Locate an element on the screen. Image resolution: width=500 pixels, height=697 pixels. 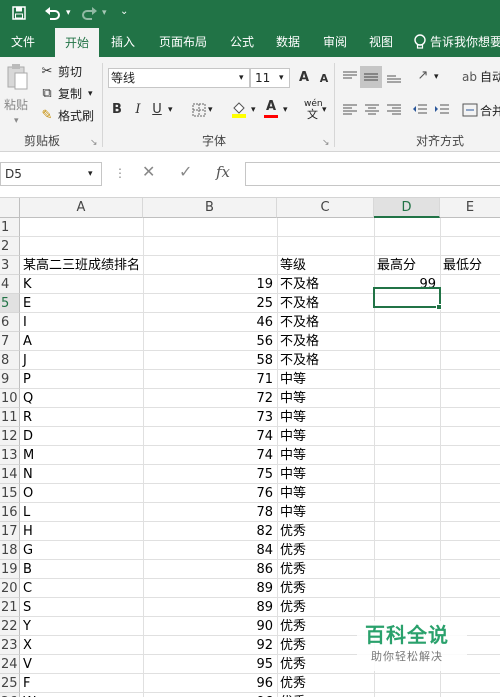
cell-c4: 不及格 is located at coordinates (327, 284).